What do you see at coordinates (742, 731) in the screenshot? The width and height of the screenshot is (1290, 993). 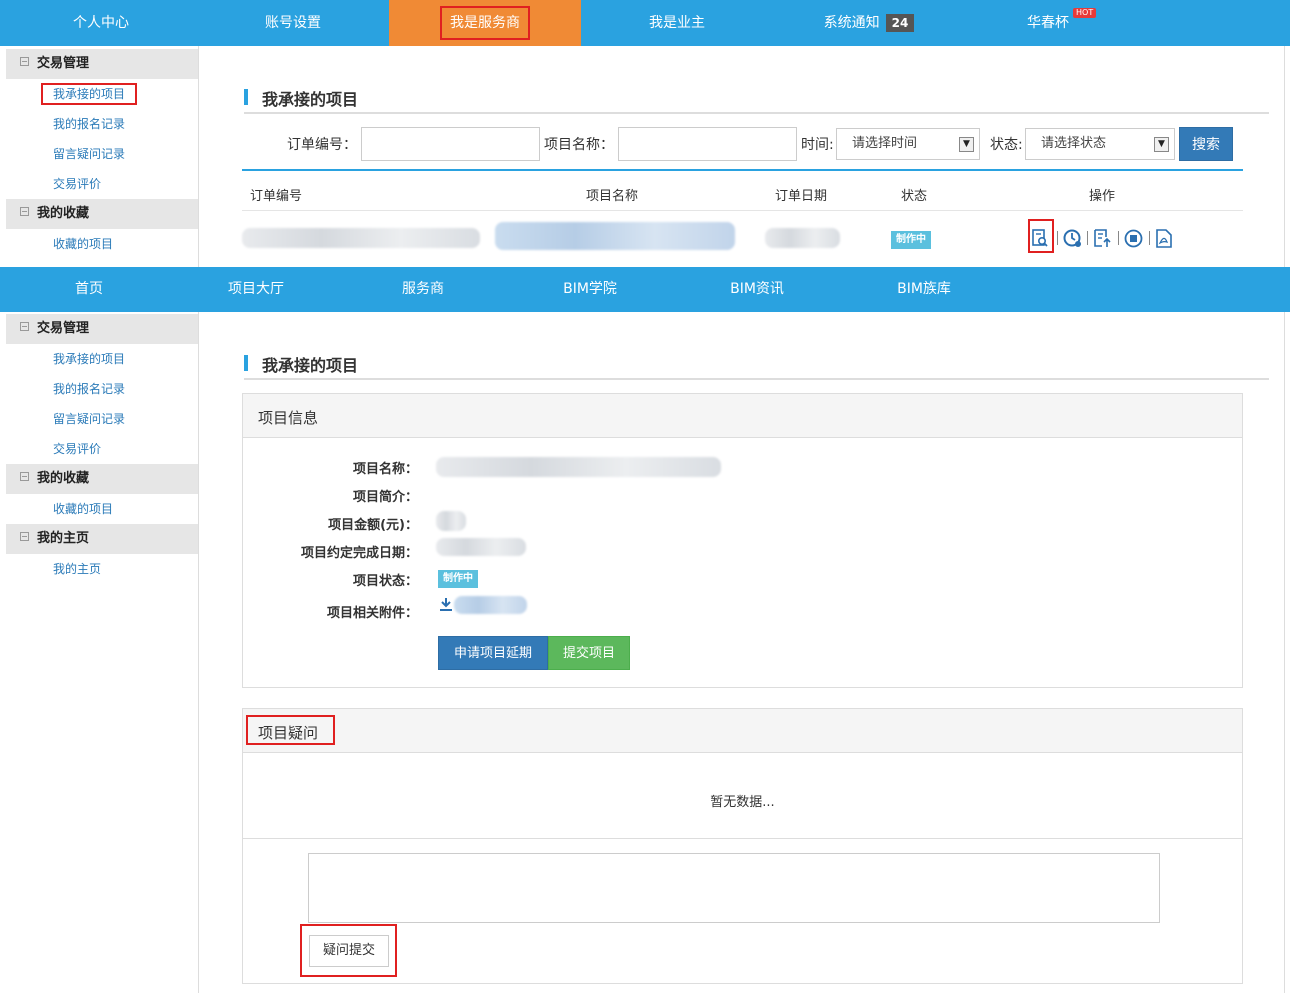 I see `project-questions-header: 项目疑问` at bounding box center [742, 731].